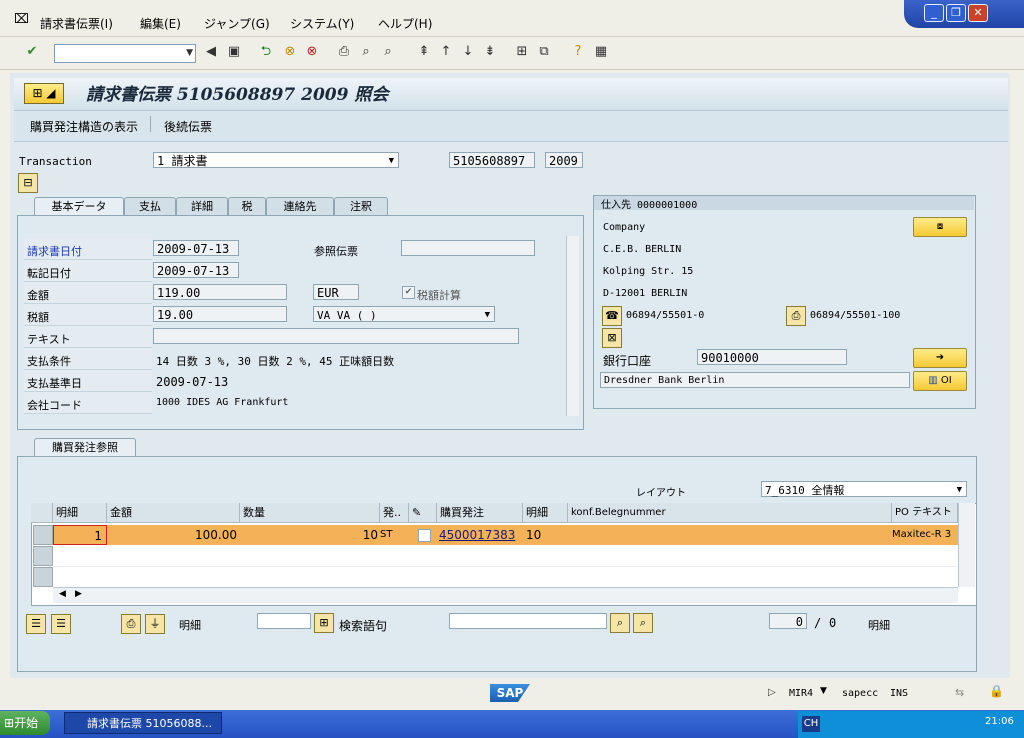 This screenshot has height=738, width=1024. Describe the element at coordinates (490, 52) in the screenshot. I see `last-page-icon: ⇟` at that location.